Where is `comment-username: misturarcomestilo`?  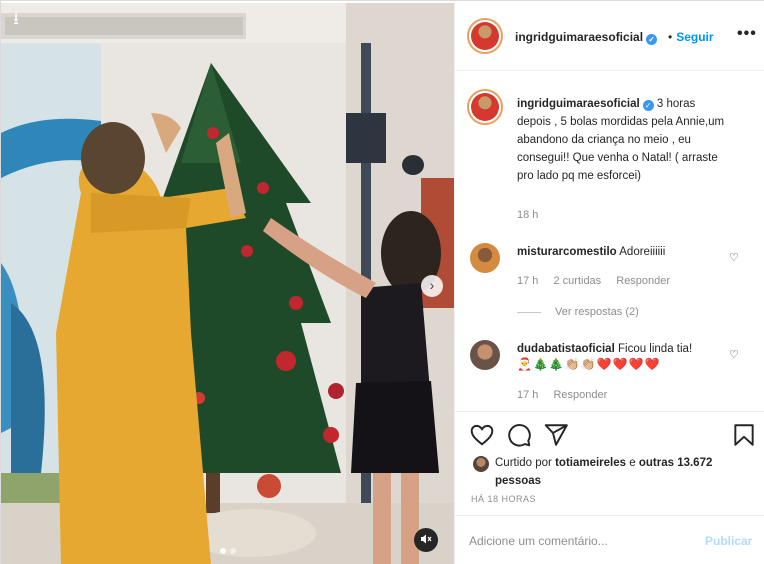 comment-username: misturarcomestilo is located at coordinates (567, 252).